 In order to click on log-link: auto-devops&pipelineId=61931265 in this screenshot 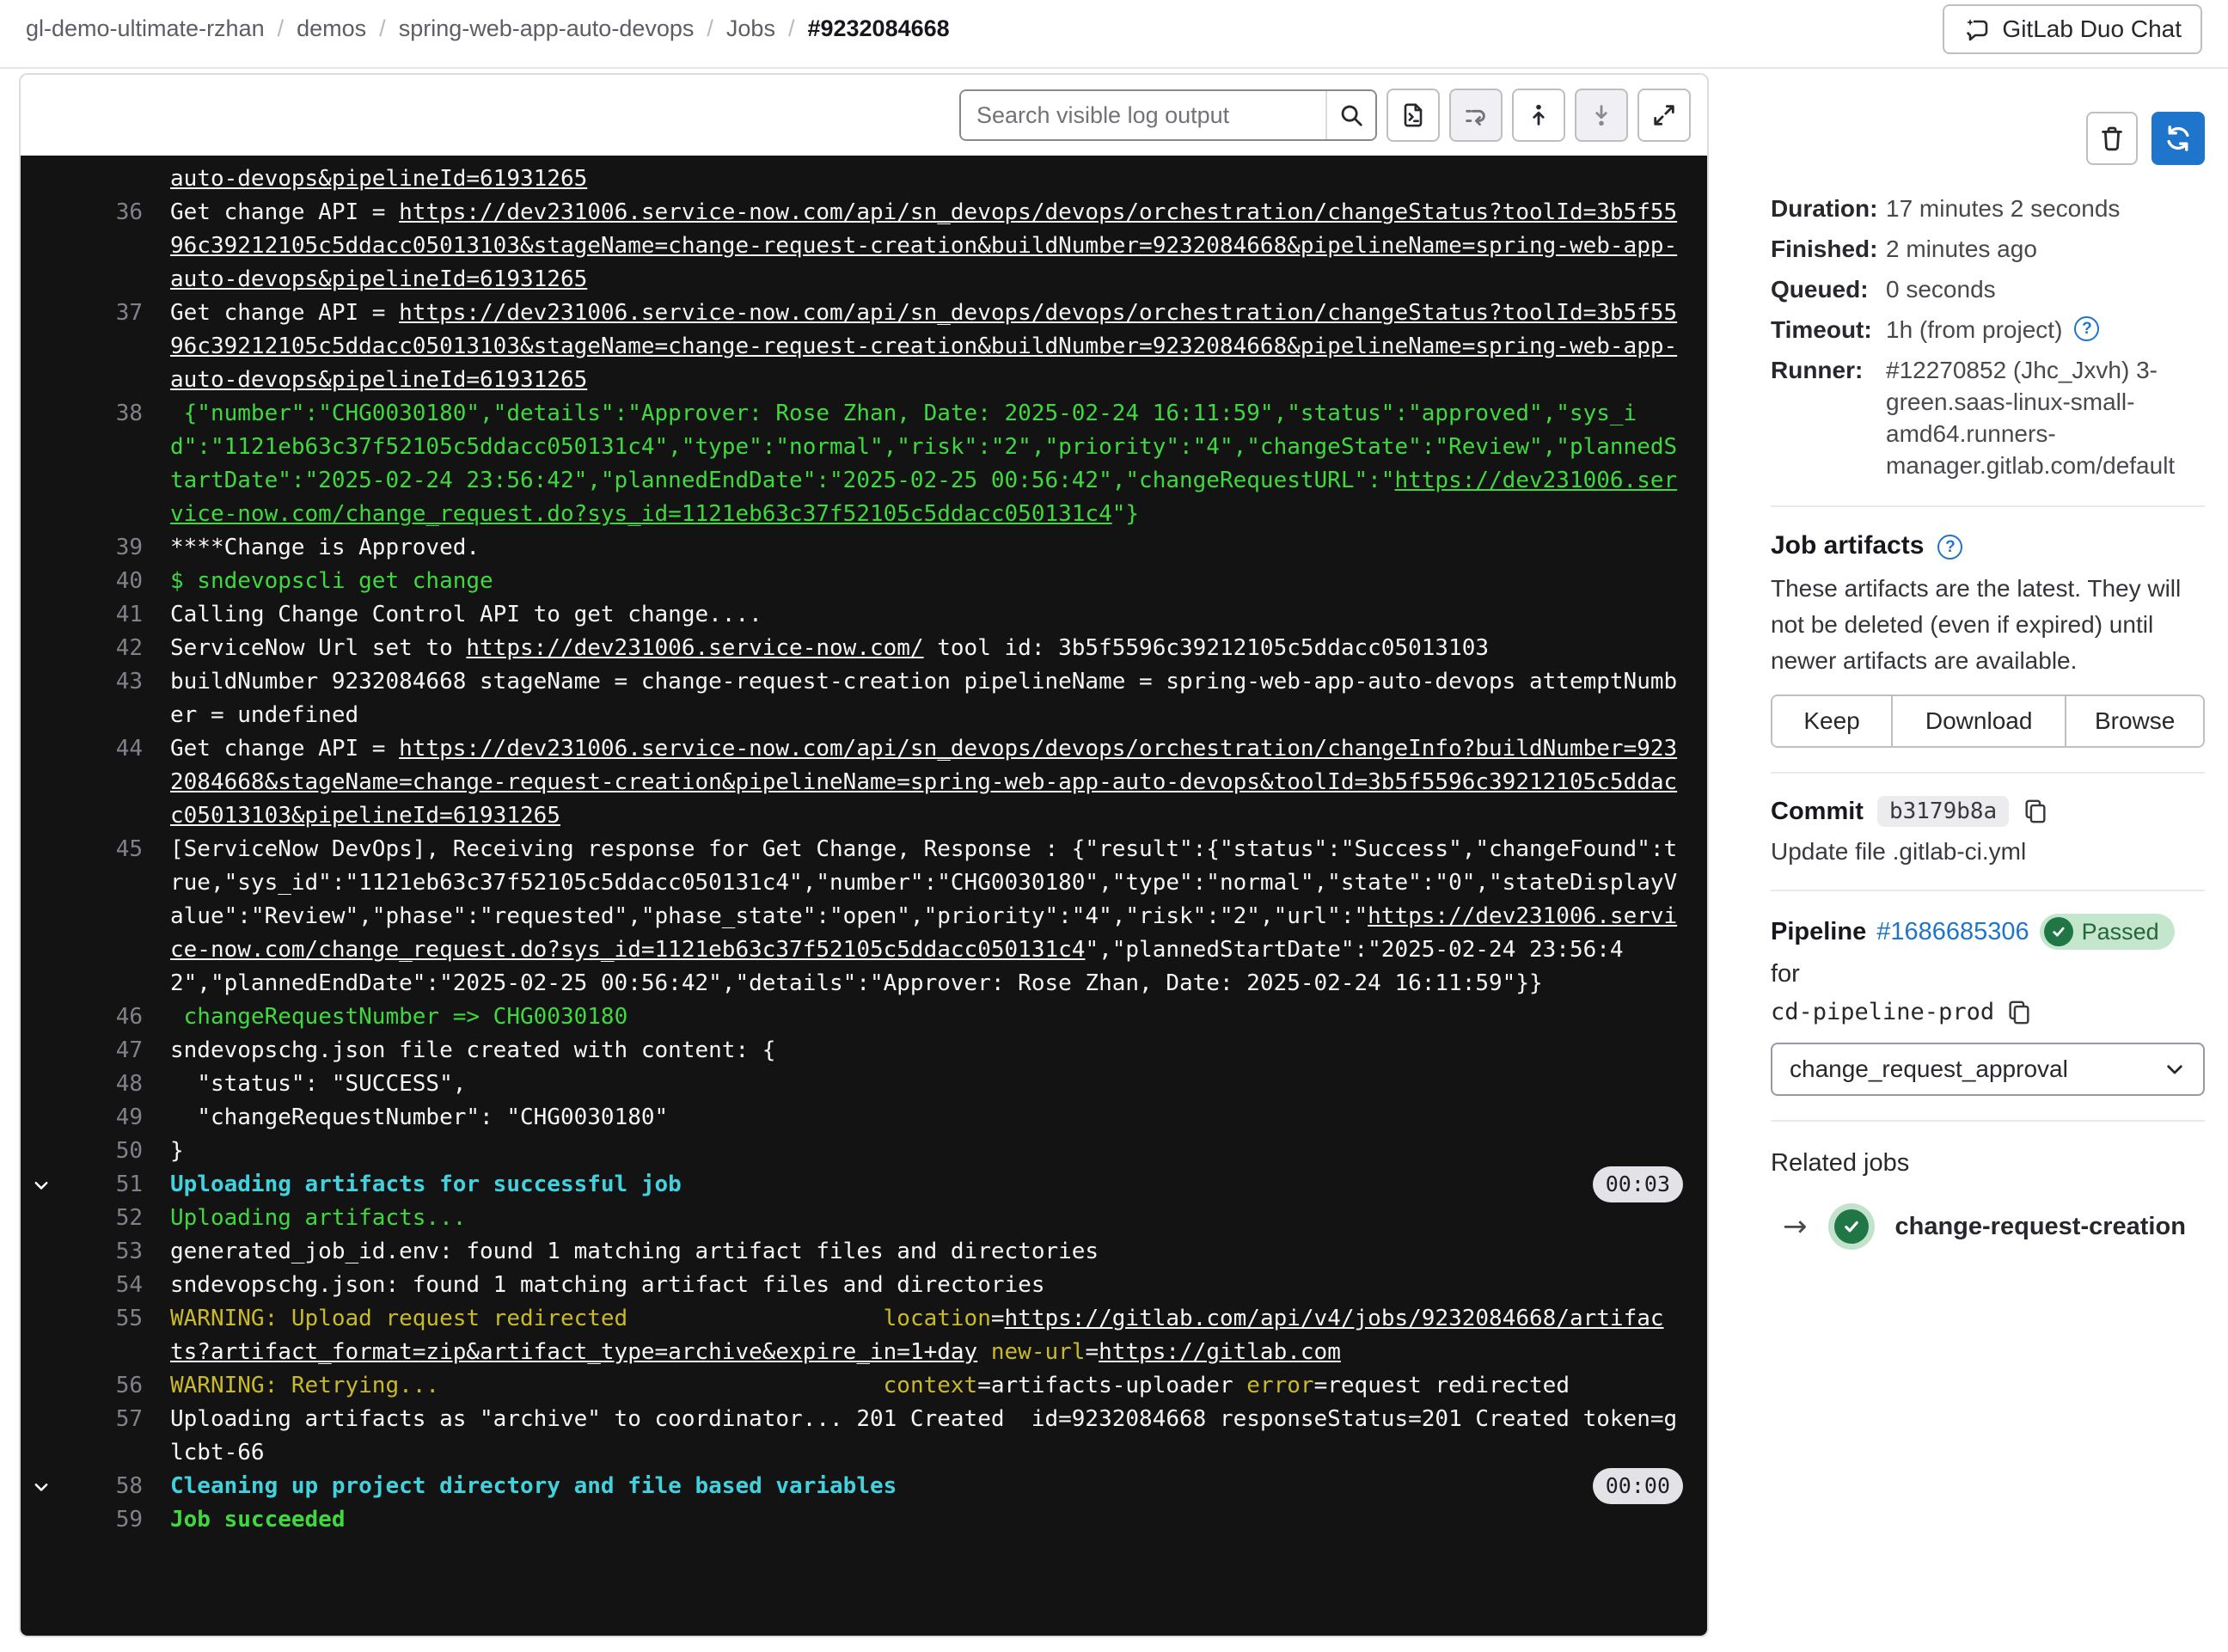, I will do `click(378, 179)`.